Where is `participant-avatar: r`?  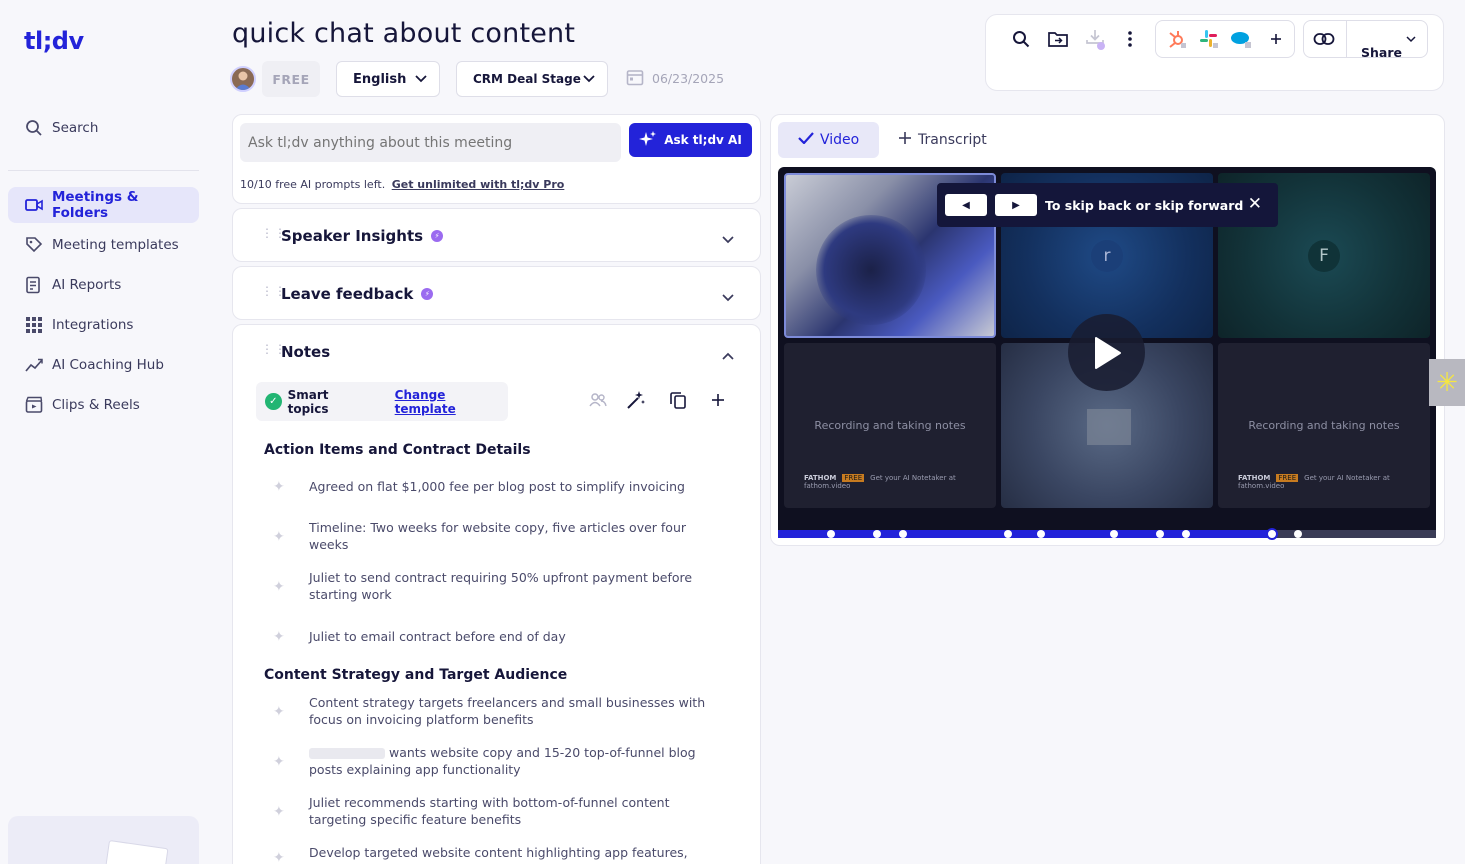 participant-avatar: r is located at coordinates (1107, 256).